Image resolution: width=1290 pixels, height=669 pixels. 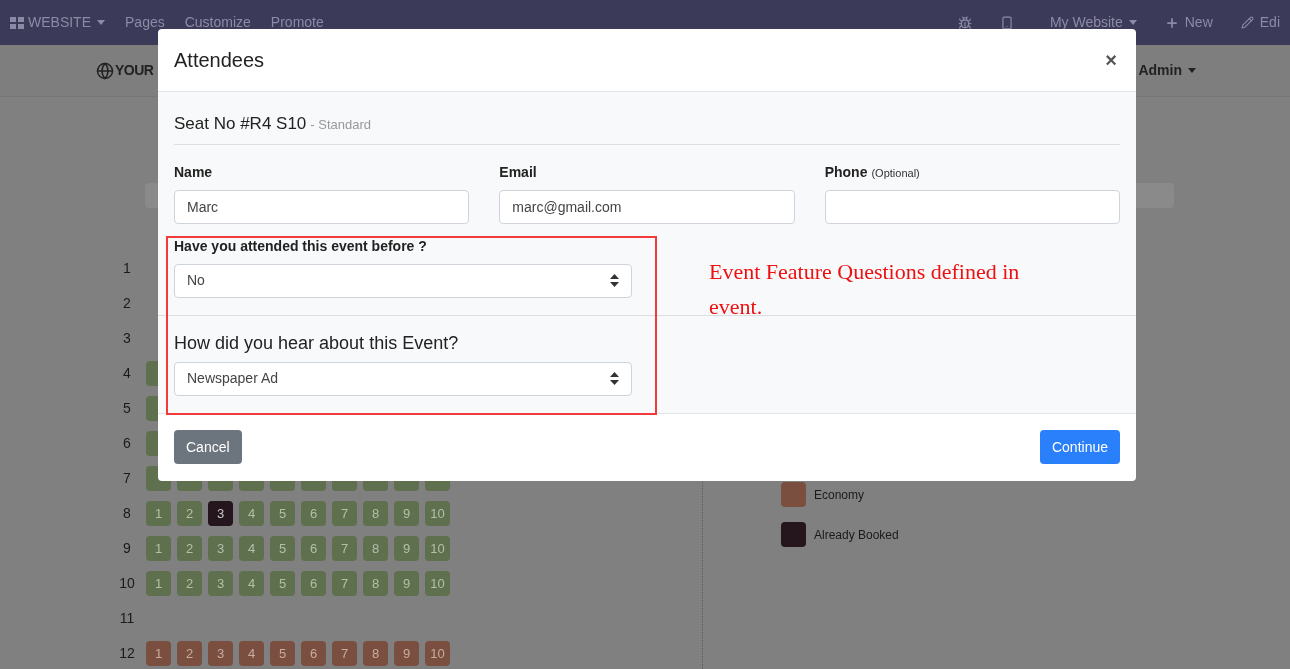 I want to click on user-menu: Admin, so click(x=1167, y=70).